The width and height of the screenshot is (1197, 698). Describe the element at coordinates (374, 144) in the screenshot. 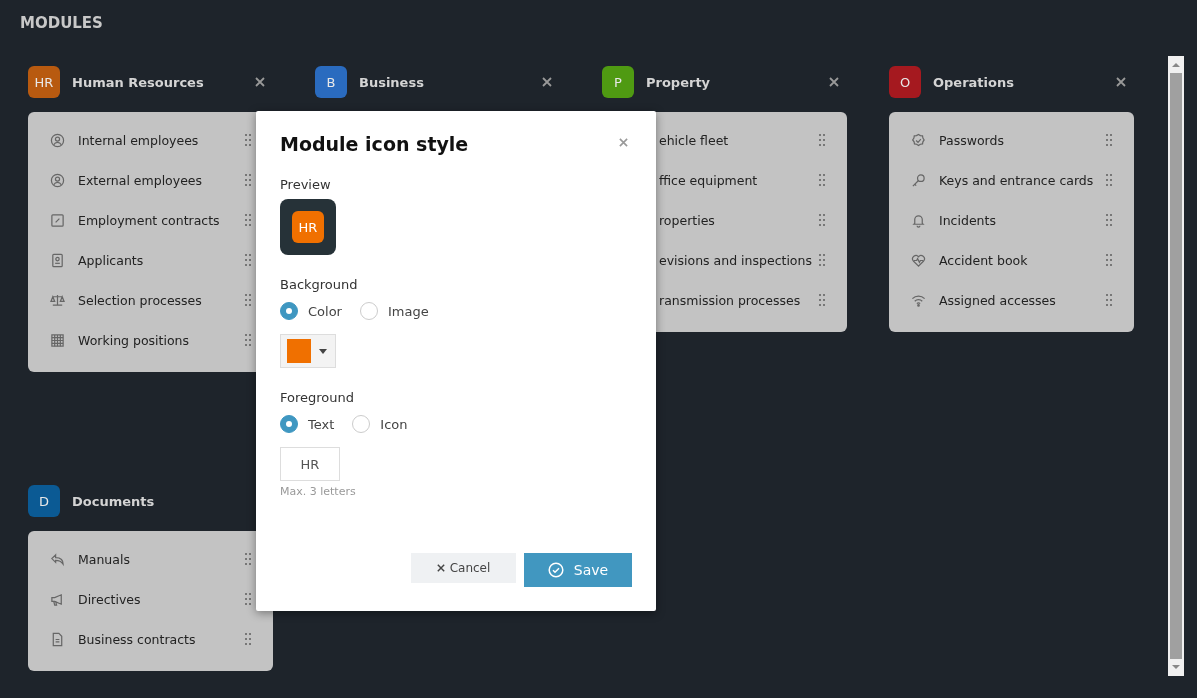

I see `dialog-title: Module icon style` at that location.